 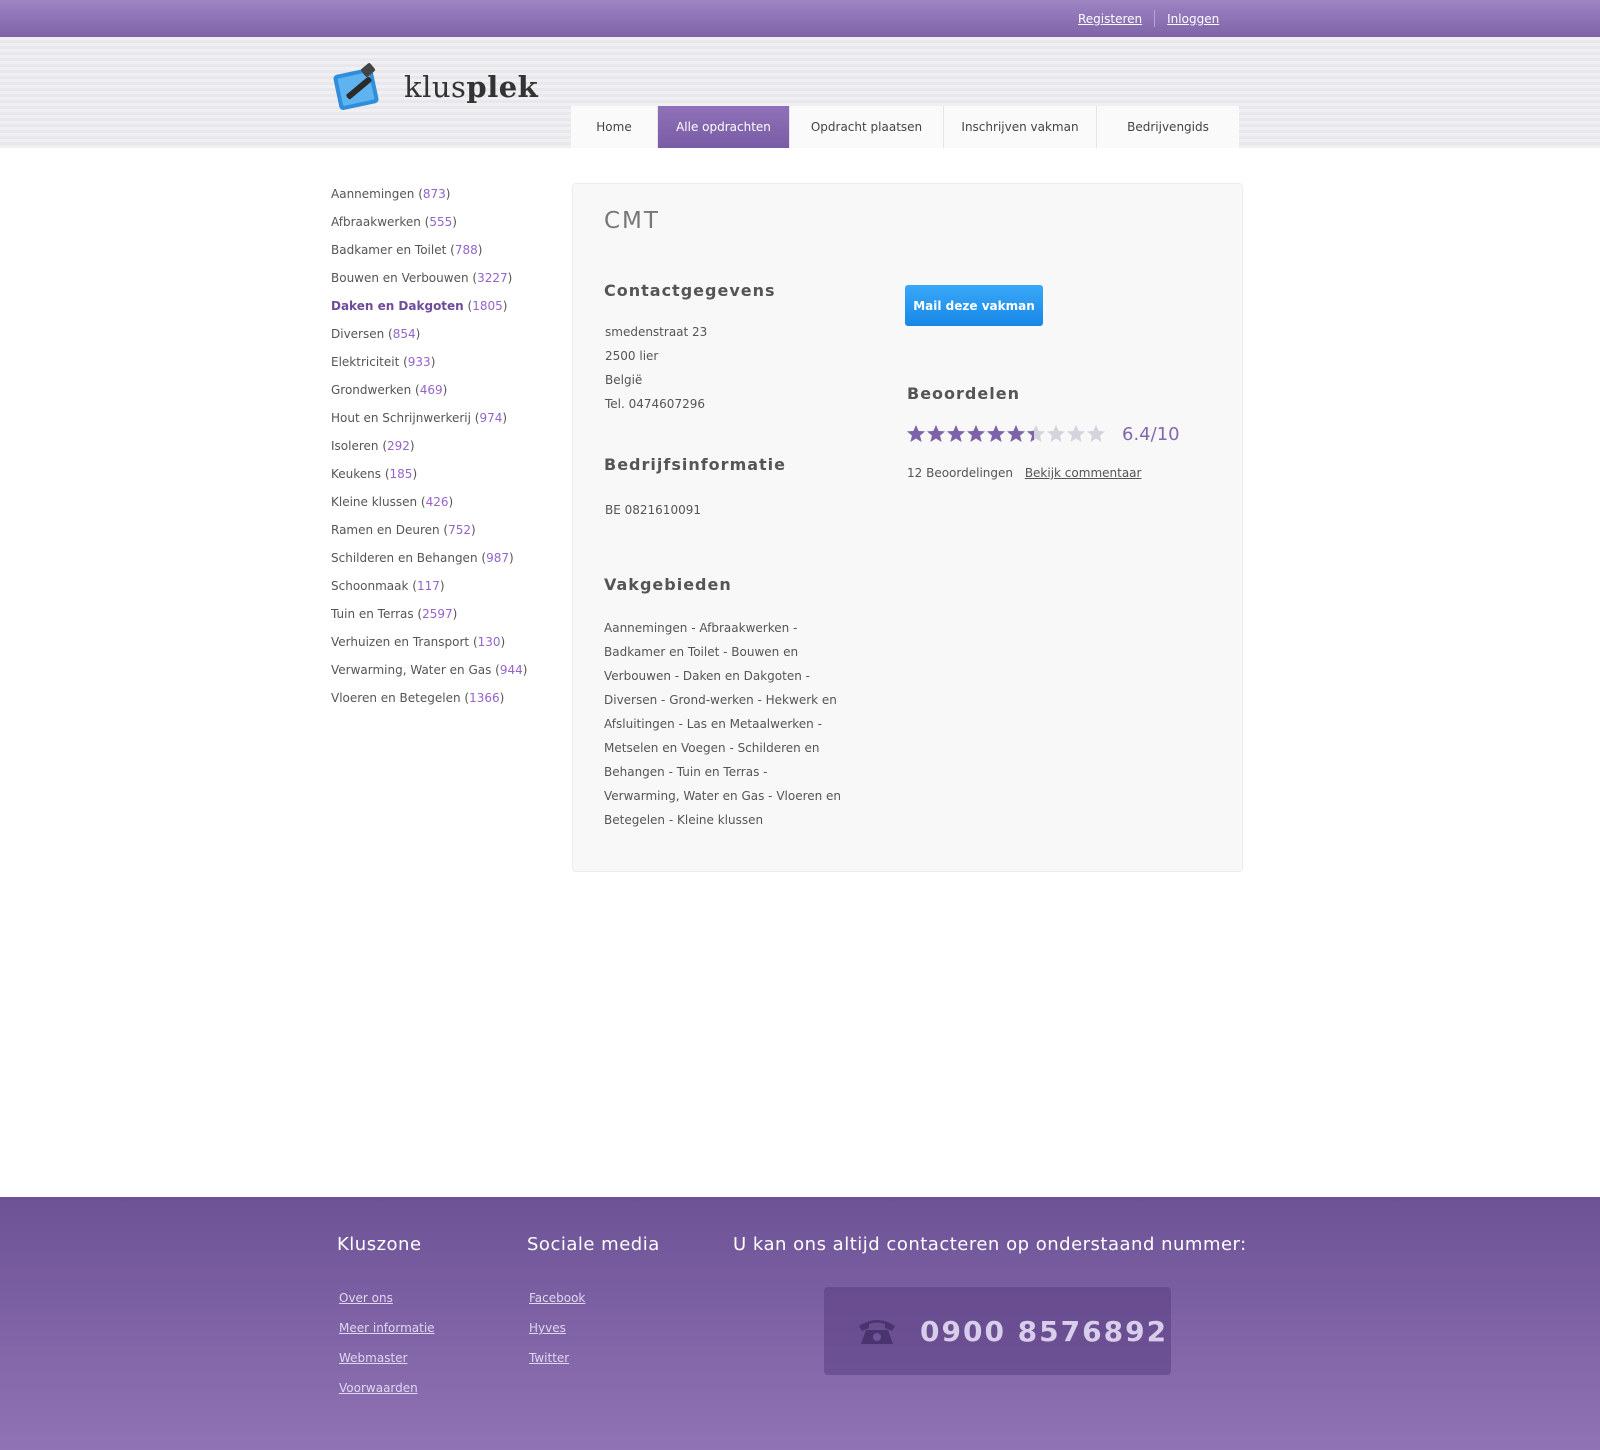 What do you see at coordinates (1020, 127) in the screenshot?
I see `nav-inschrijven-vakman: Inschrijven vakman` at bounding box center [1020, 127].